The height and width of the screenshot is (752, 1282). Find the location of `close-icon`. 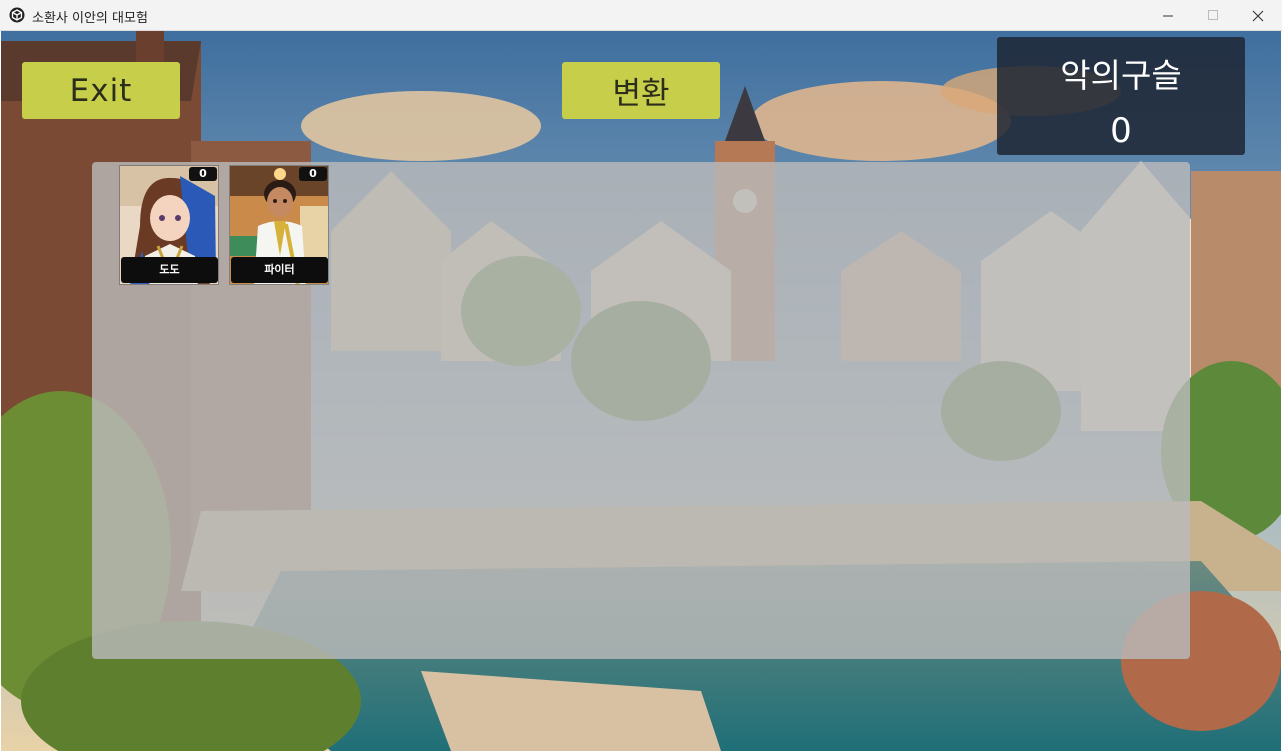

close-icon is located at coordinates (1258, 16).